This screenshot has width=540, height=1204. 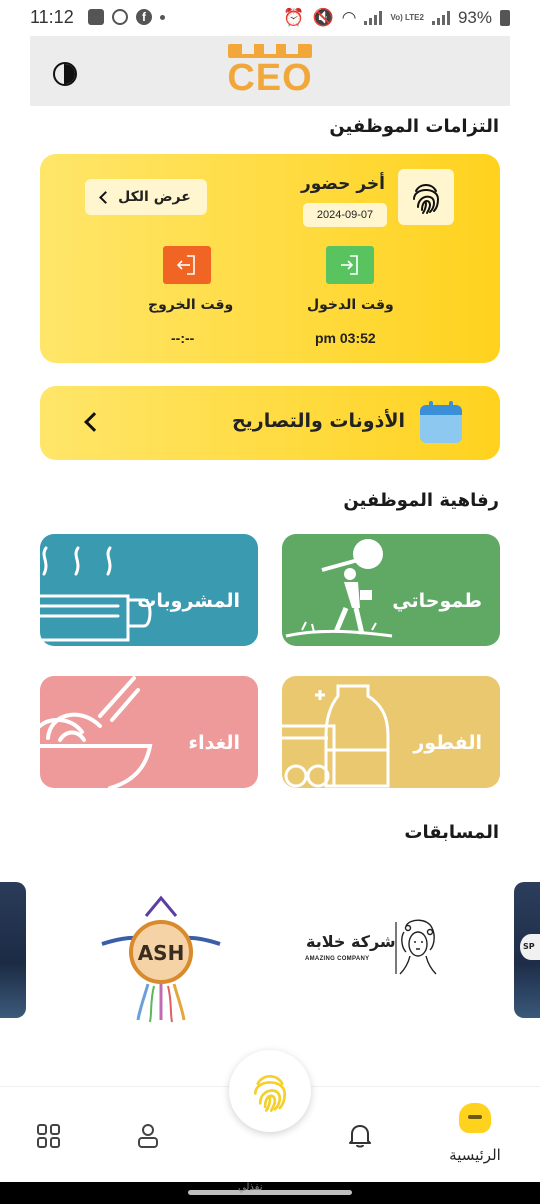 I want to click on gallery-icon, so click(x=96, y=17).